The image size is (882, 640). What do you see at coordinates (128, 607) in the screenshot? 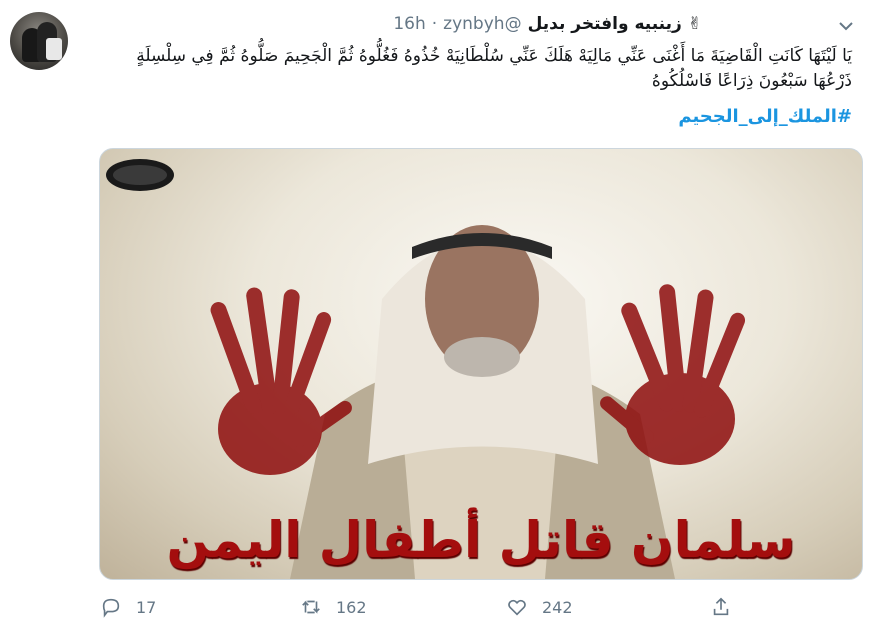
I see `reply-button: 17` at bounding box center [128, 607].